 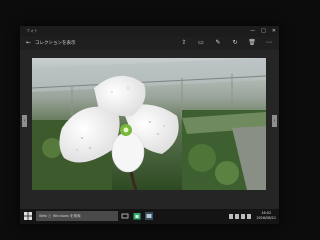 I want to click on maximize-button: □, so click(x=263, y=31).